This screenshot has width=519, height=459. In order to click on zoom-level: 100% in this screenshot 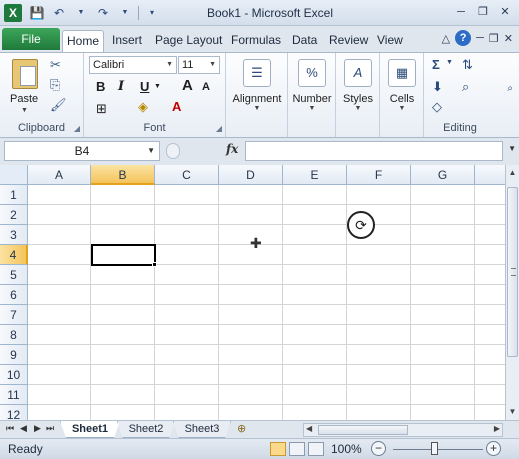, I will do `click(346, 449)`.